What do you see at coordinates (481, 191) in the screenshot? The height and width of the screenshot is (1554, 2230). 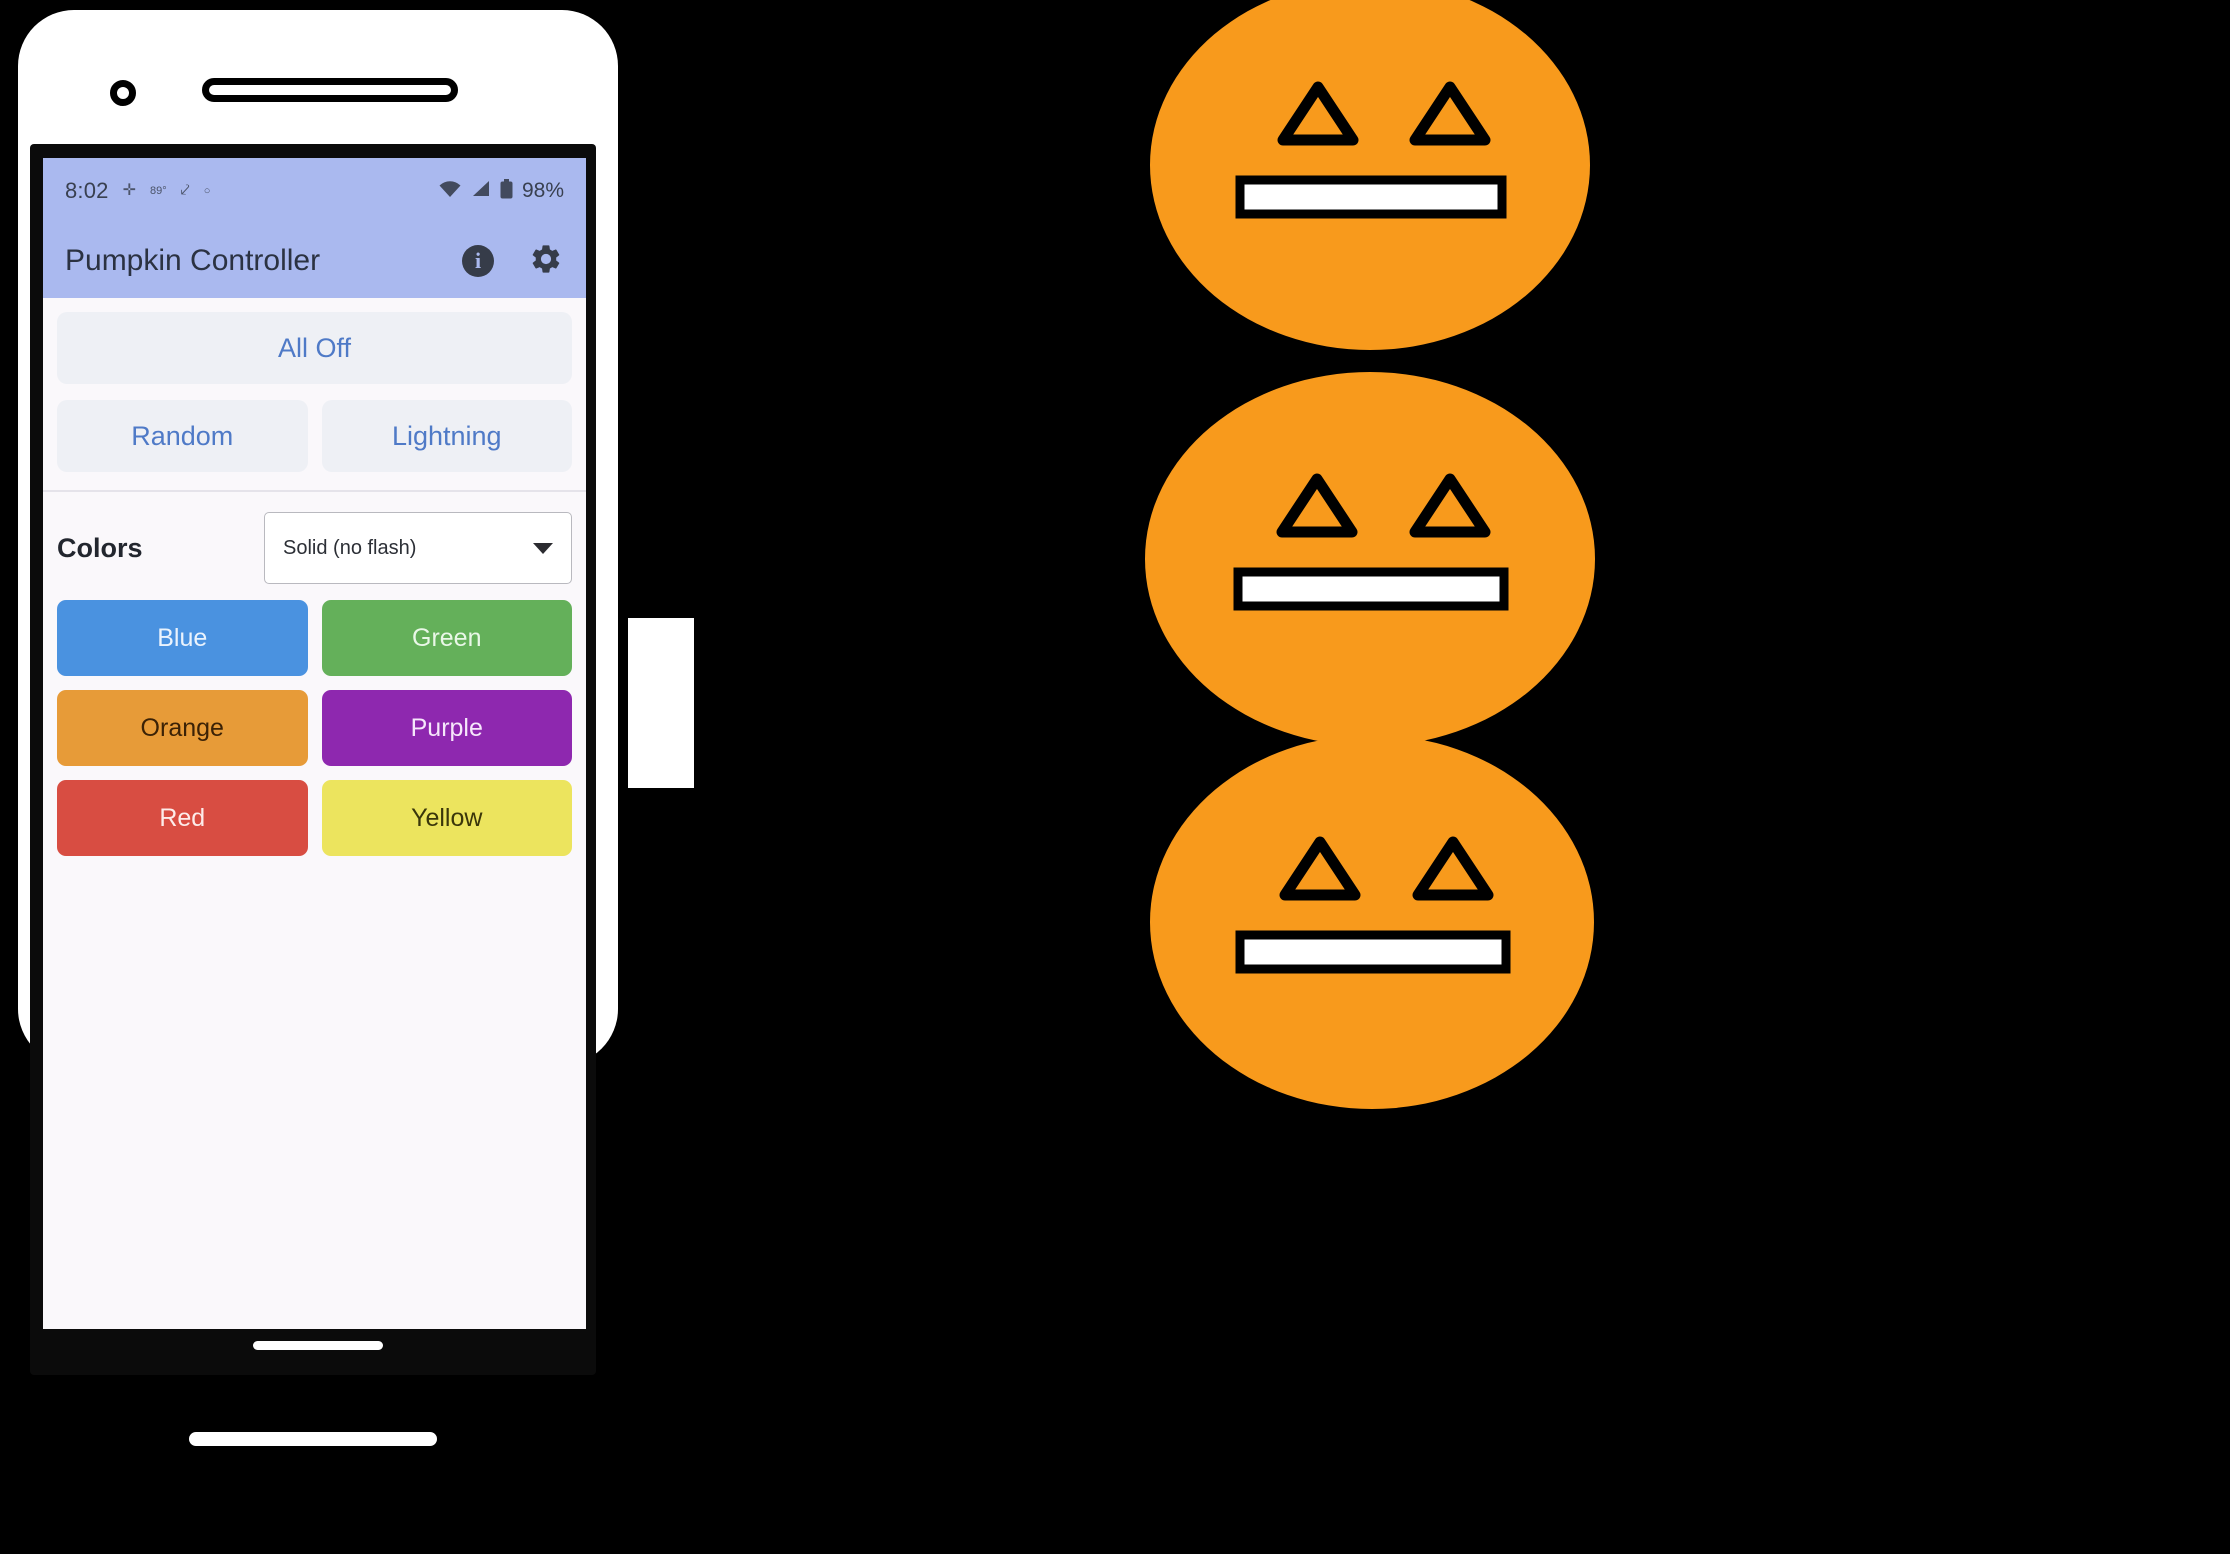 I see `signal-icon` at bounding box center [481, 191].